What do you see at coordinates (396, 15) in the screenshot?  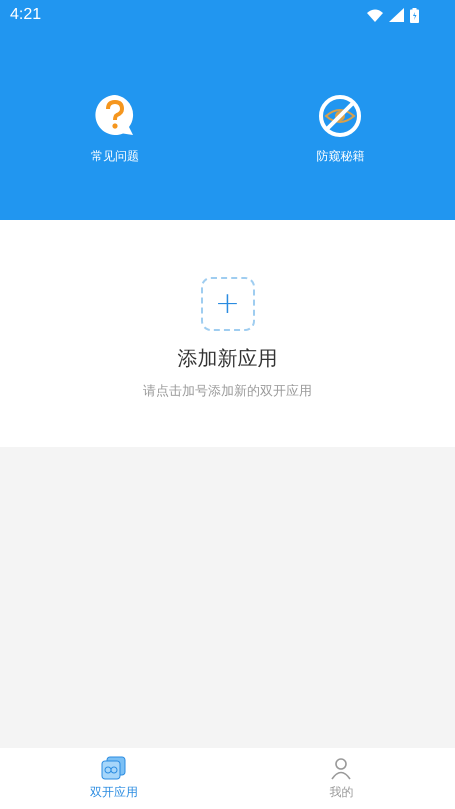 I see `signal-icon` at bounding box center [396, 15].